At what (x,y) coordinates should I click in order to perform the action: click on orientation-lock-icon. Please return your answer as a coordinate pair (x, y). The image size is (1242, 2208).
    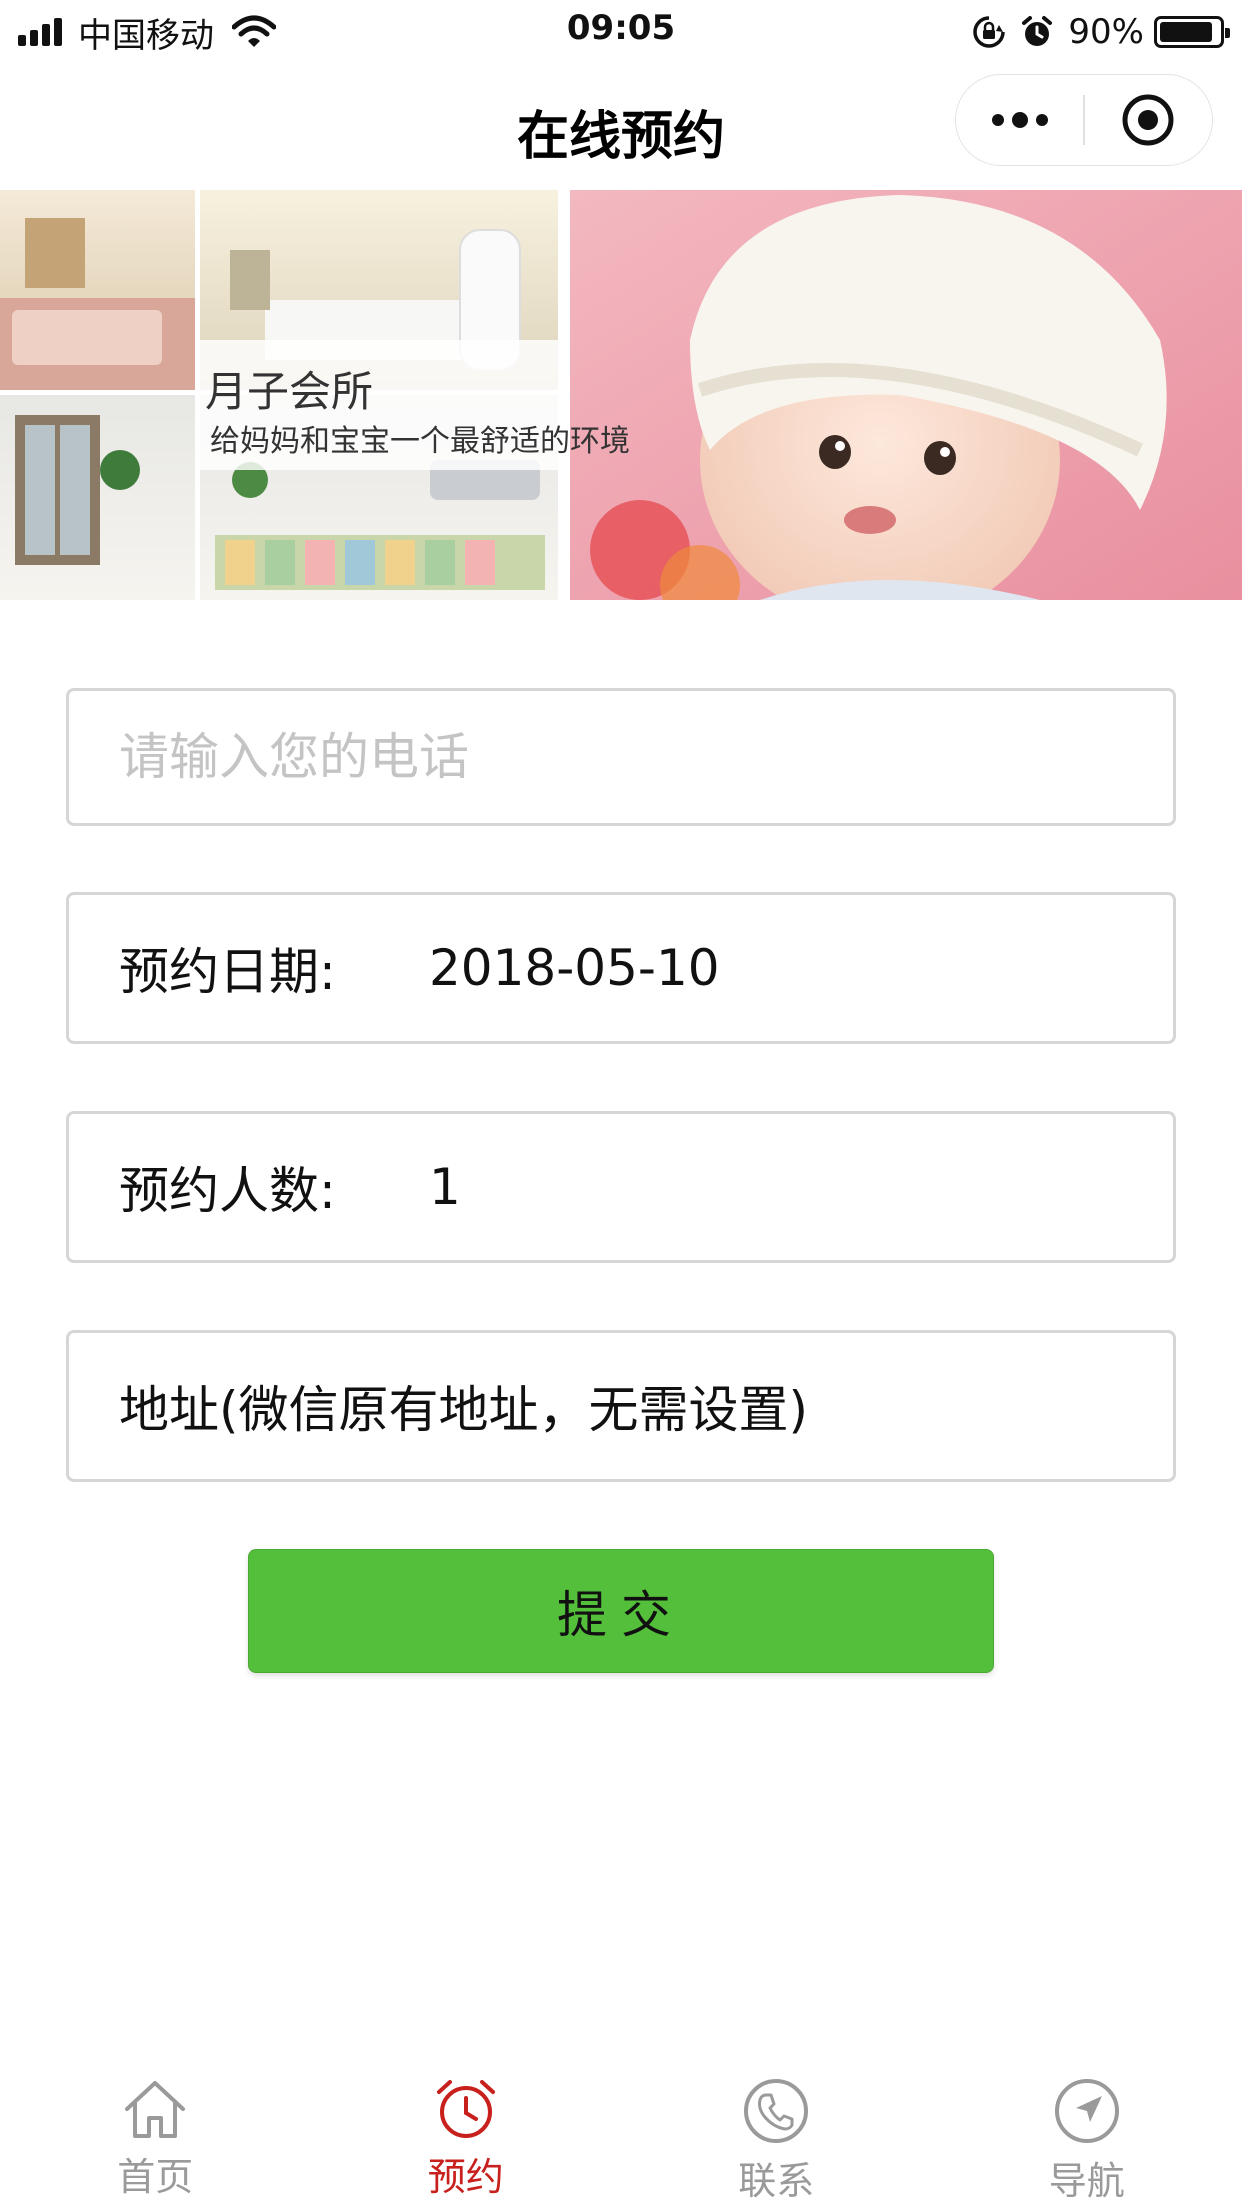
    Looking at the image, I should click on (989, 32).